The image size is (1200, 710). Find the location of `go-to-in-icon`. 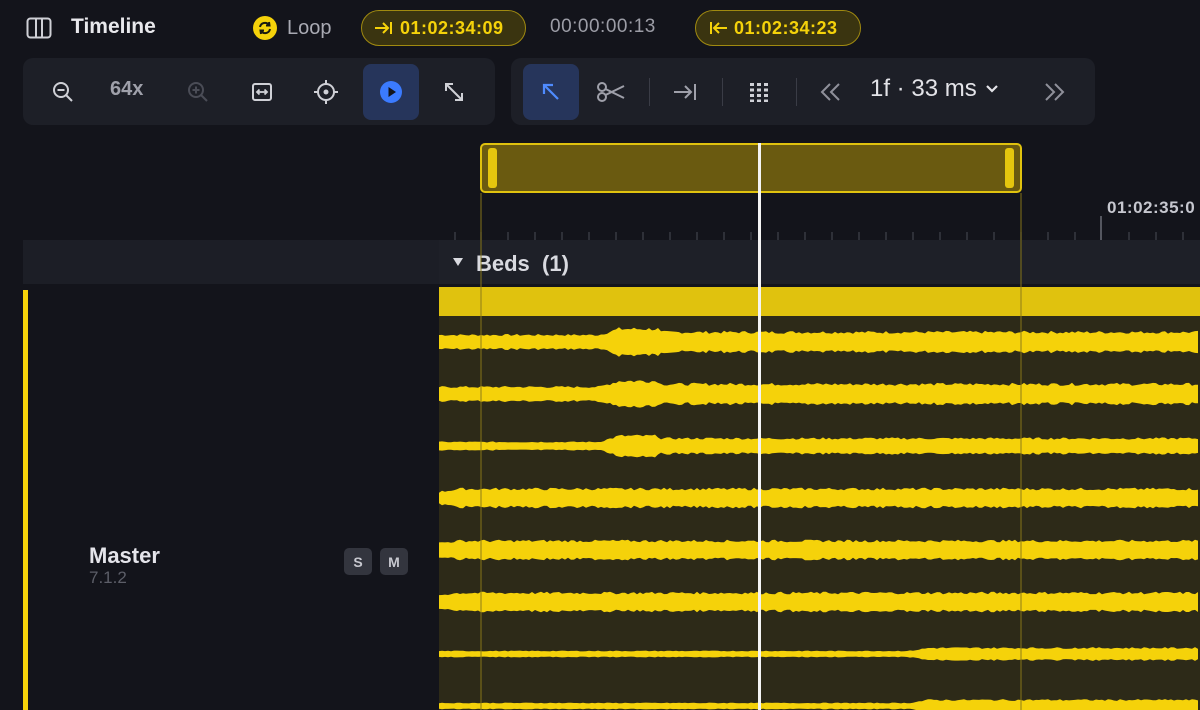

go-to-in-icon is located at coordinates (383, 28).